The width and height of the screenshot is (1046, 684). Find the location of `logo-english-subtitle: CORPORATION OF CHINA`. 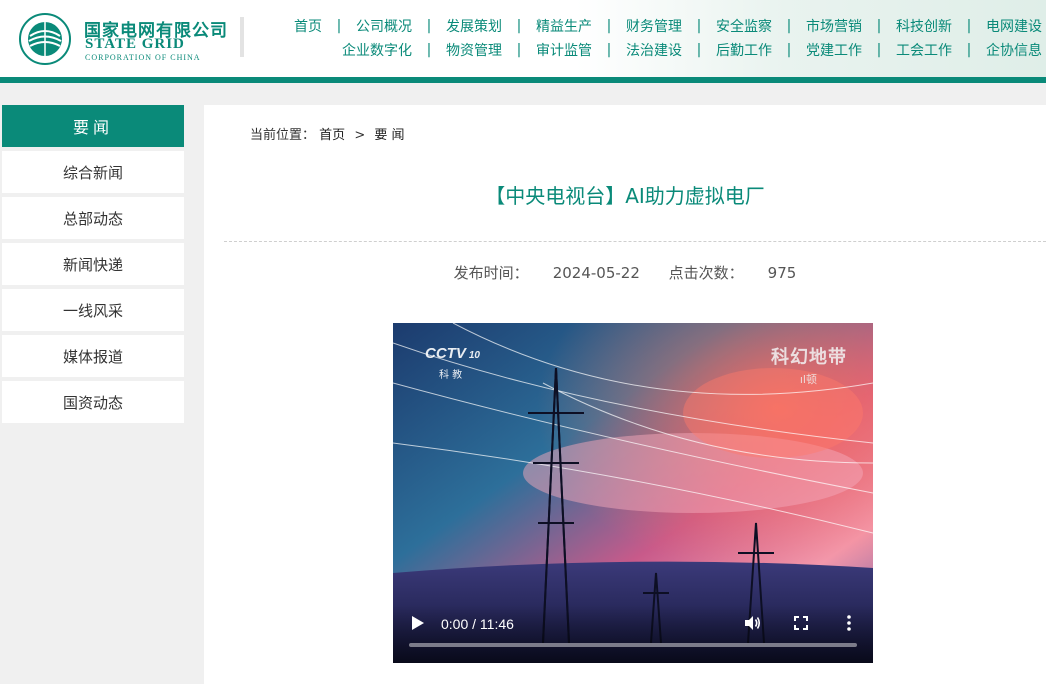

logo-english-subtitle: CORPORATION OF CHINA is located at coordinates (143, 57).